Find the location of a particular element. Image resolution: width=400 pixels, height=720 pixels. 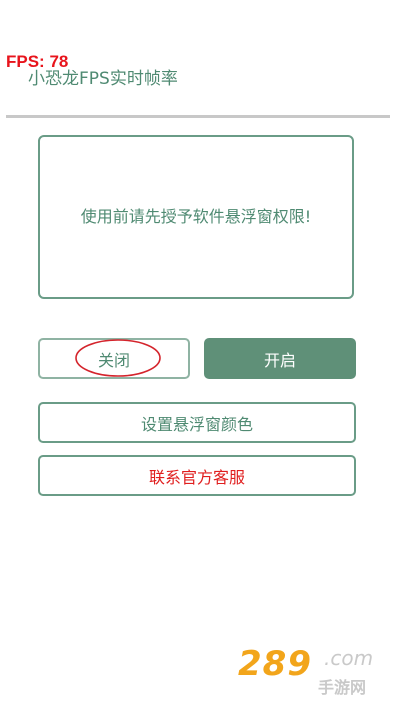

watermark-domain: .com is located at coordinates (349, 658).